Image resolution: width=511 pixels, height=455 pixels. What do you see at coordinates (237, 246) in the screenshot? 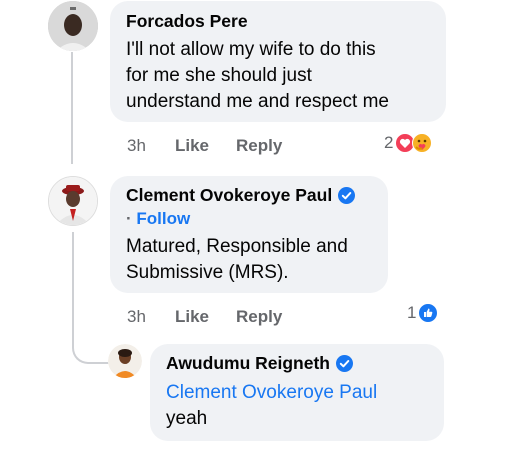
I see `comment-text-line: Matured, Responsible and` at bounding box center [237, 246].